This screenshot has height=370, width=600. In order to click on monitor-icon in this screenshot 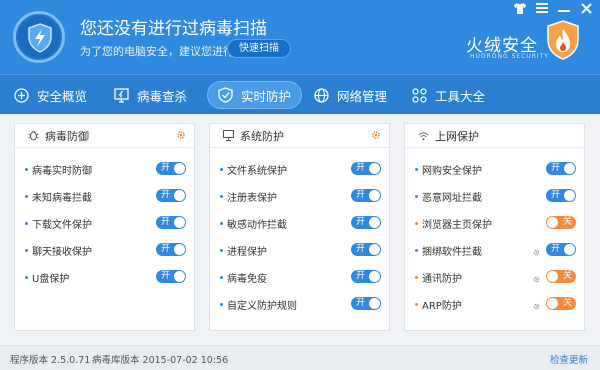, I will do `click(228, 135)`.